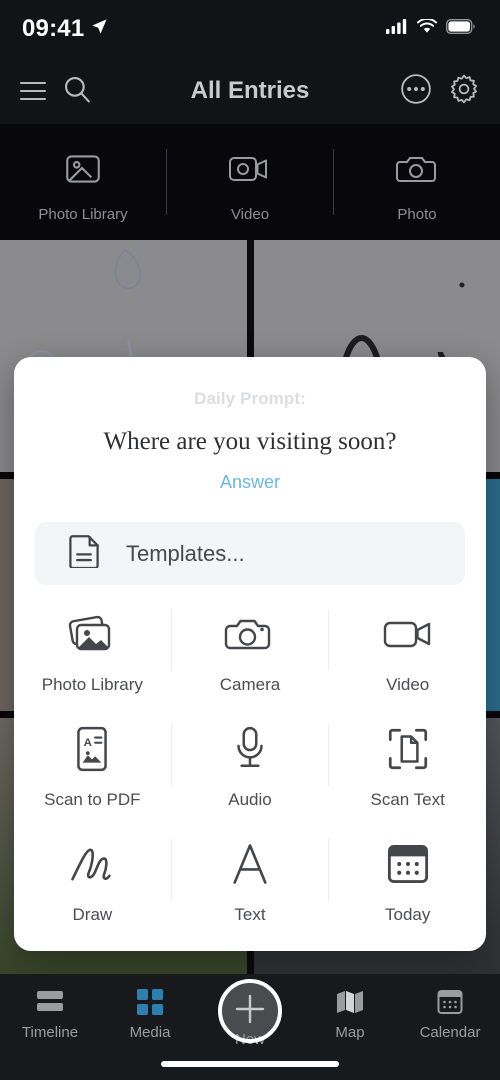  What do you see at coordinates (92, 864) in the screenshot?
I see `scribble-draw-icon` at bounding box center [92, 864].